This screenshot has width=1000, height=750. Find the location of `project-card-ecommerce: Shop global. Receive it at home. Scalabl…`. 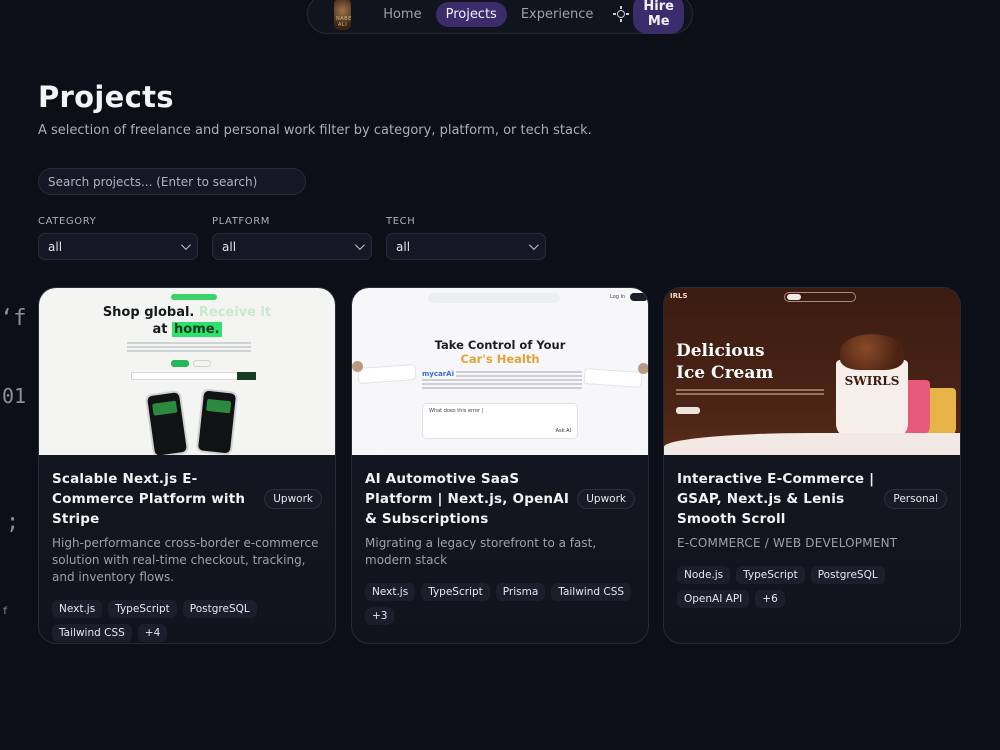

project-card-ecommerce: Shop global. Receive it at home. Scalabl… is located at coordinates (187, 465).